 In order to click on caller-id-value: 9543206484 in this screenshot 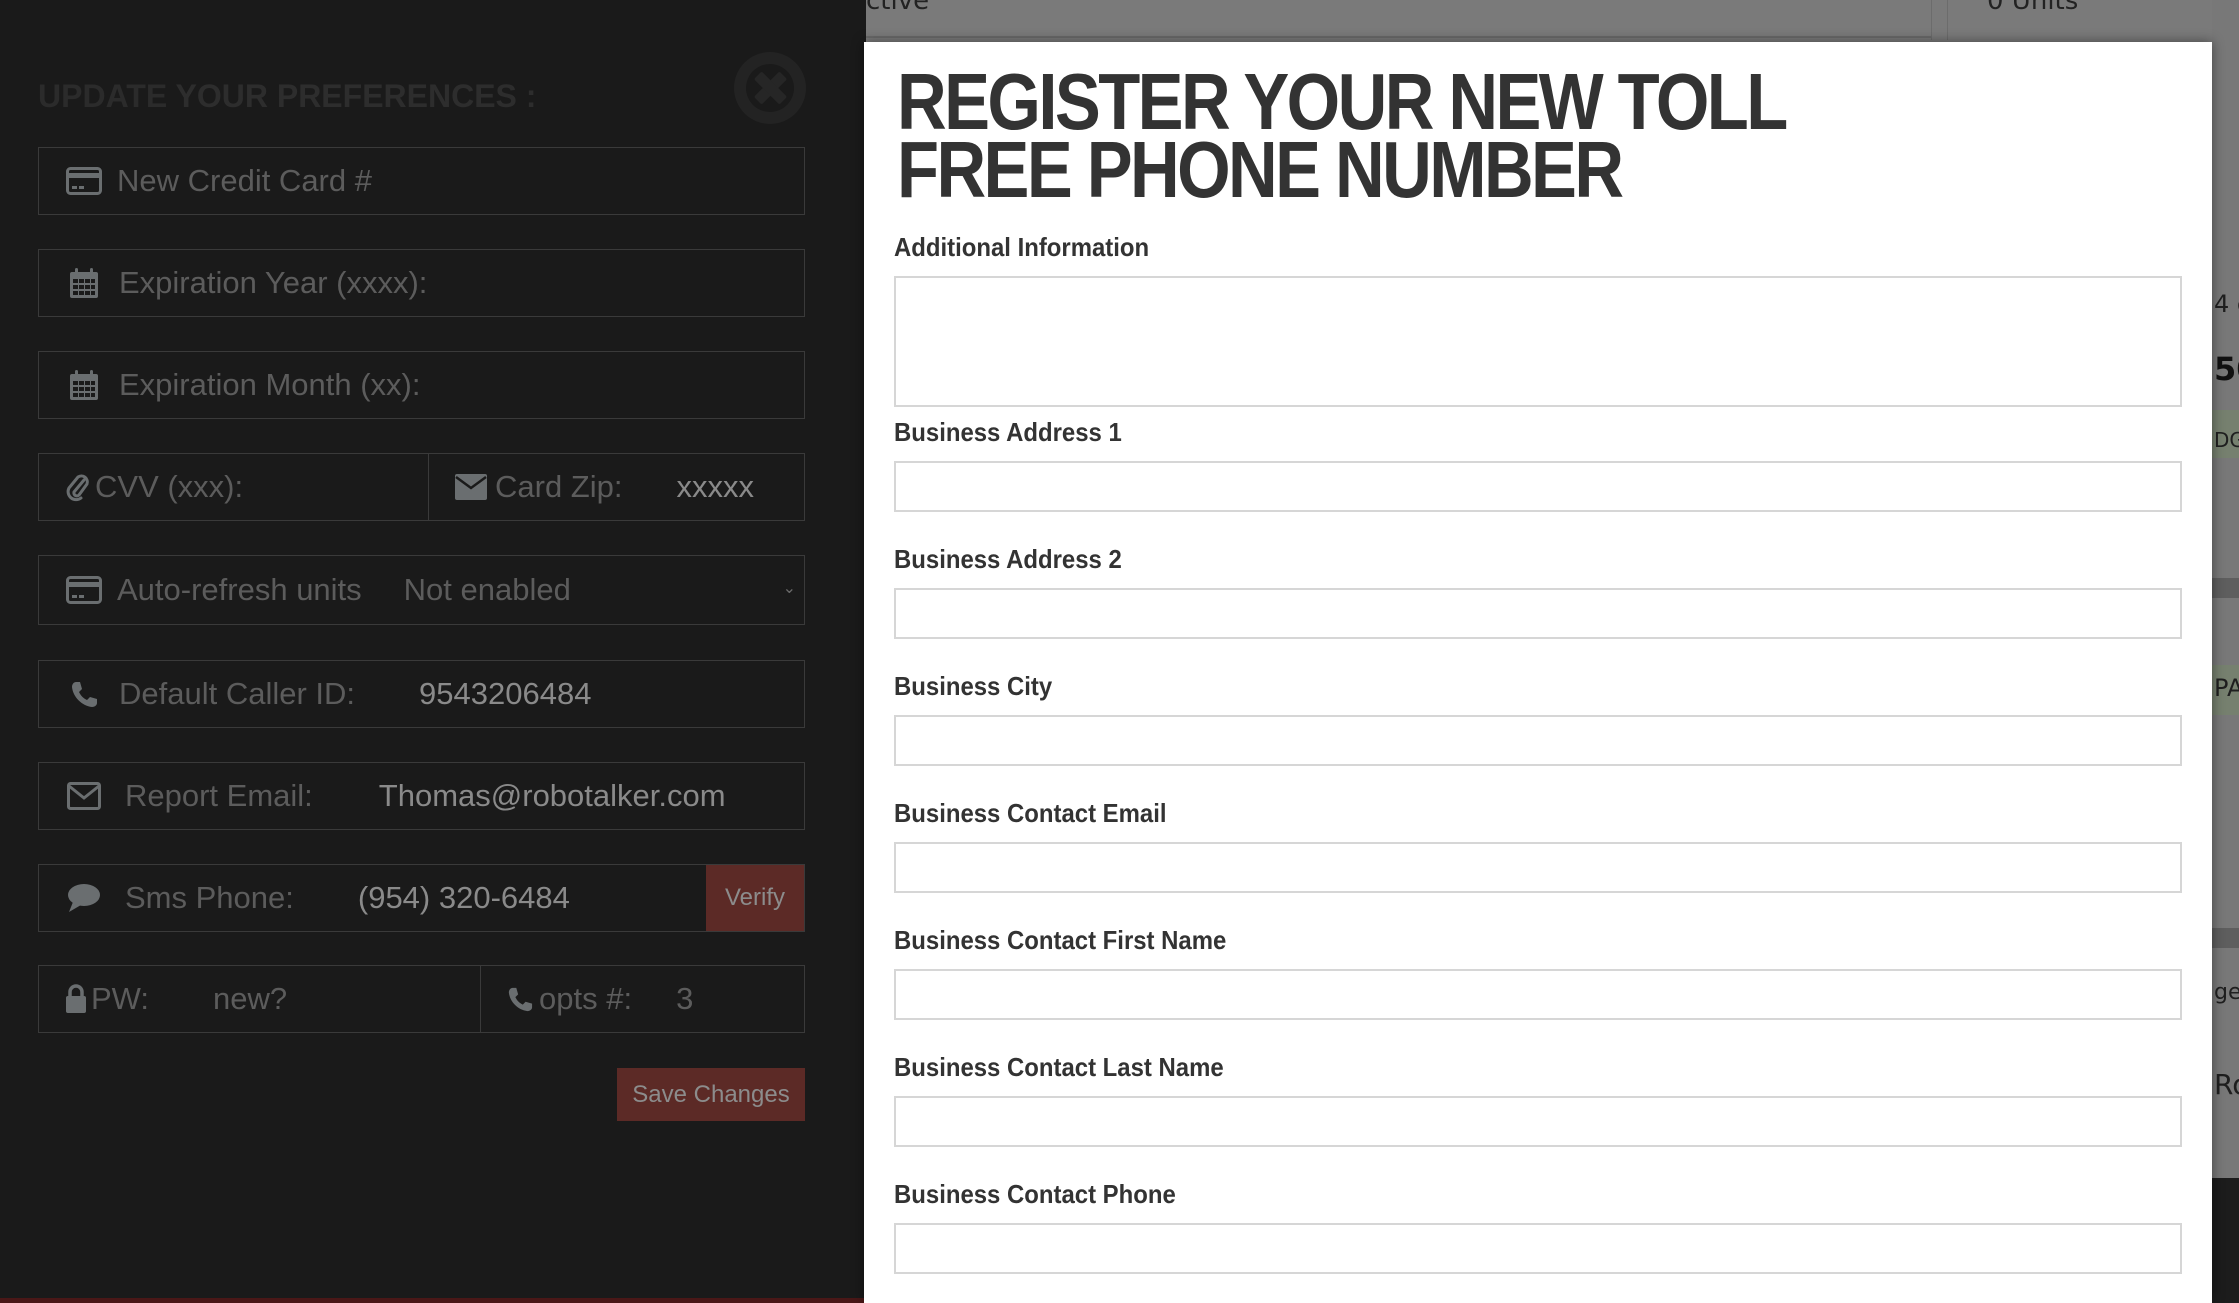, I will do `click(505, 693)`.